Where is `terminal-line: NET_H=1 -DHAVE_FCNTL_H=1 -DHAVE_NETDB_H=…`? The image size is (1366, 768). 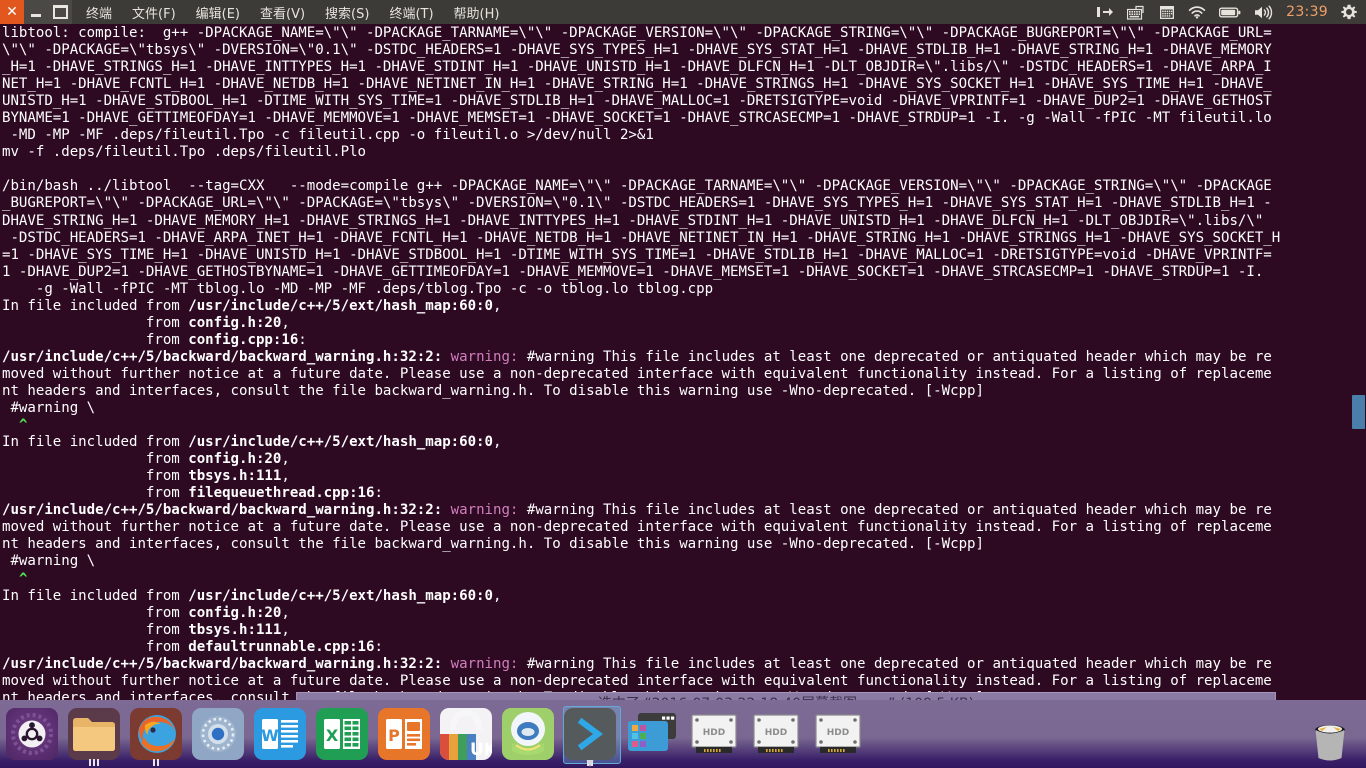
terminal-line: NET_H=1 -DHAVE_FCNTL_H=1 -DHAVE_NETDB_H=… is located at coordinates (684, 84).